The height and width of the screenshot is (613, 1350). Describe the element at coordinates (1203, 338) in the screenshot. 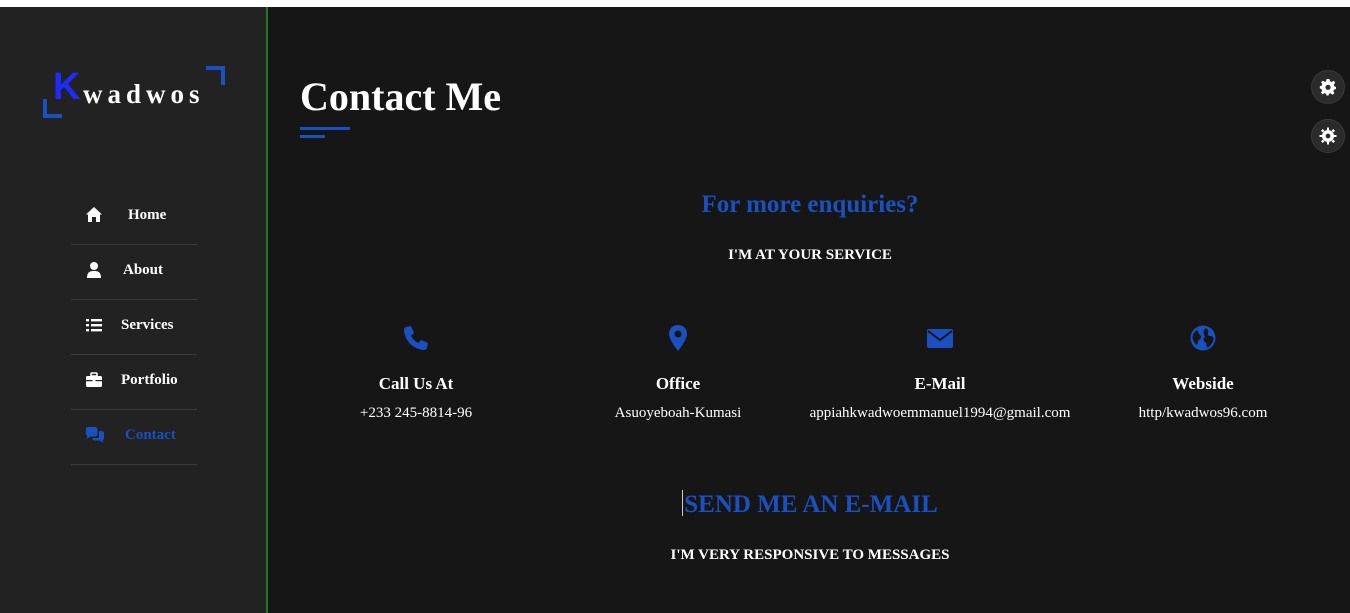

I see `globe-icon` at that location.